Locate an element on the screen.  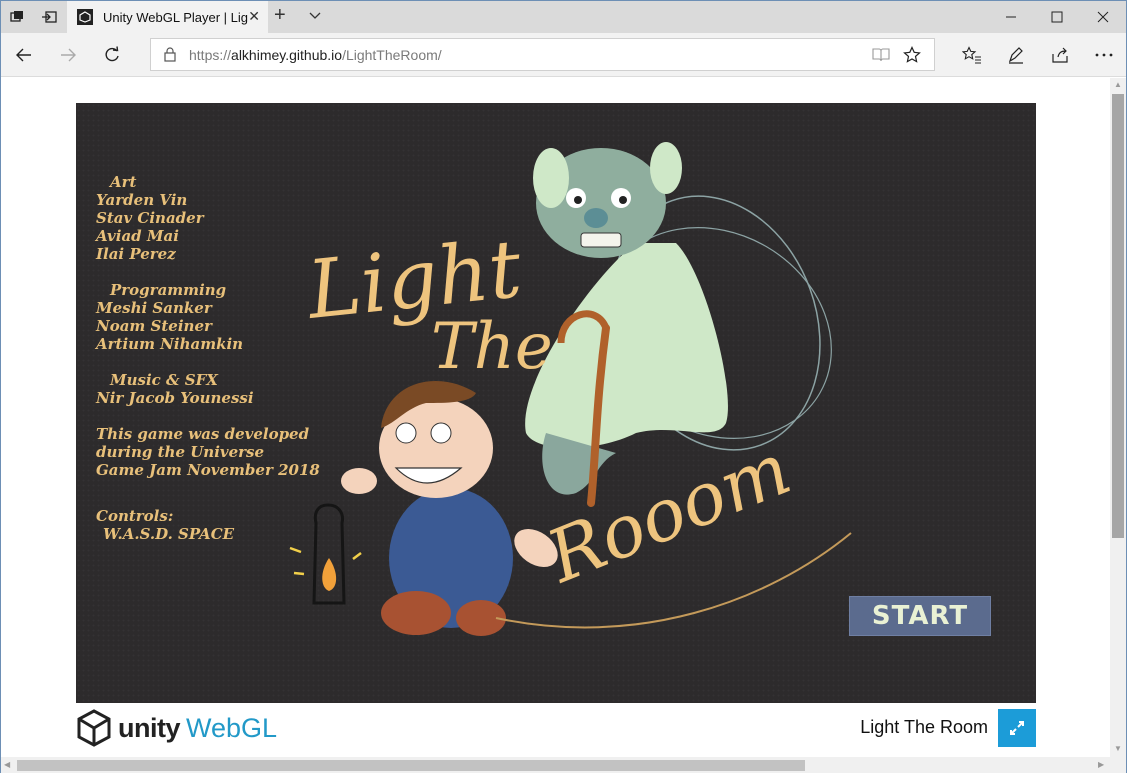
credits-name: Noam Steiner is located at coordinates (154, 326).